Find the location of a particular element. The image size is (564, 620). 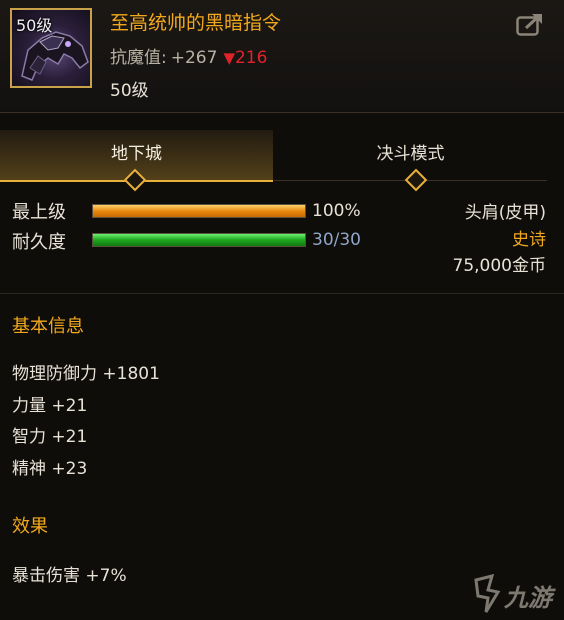

item-price: 75,000金币 is located at coordinates (499, 266).